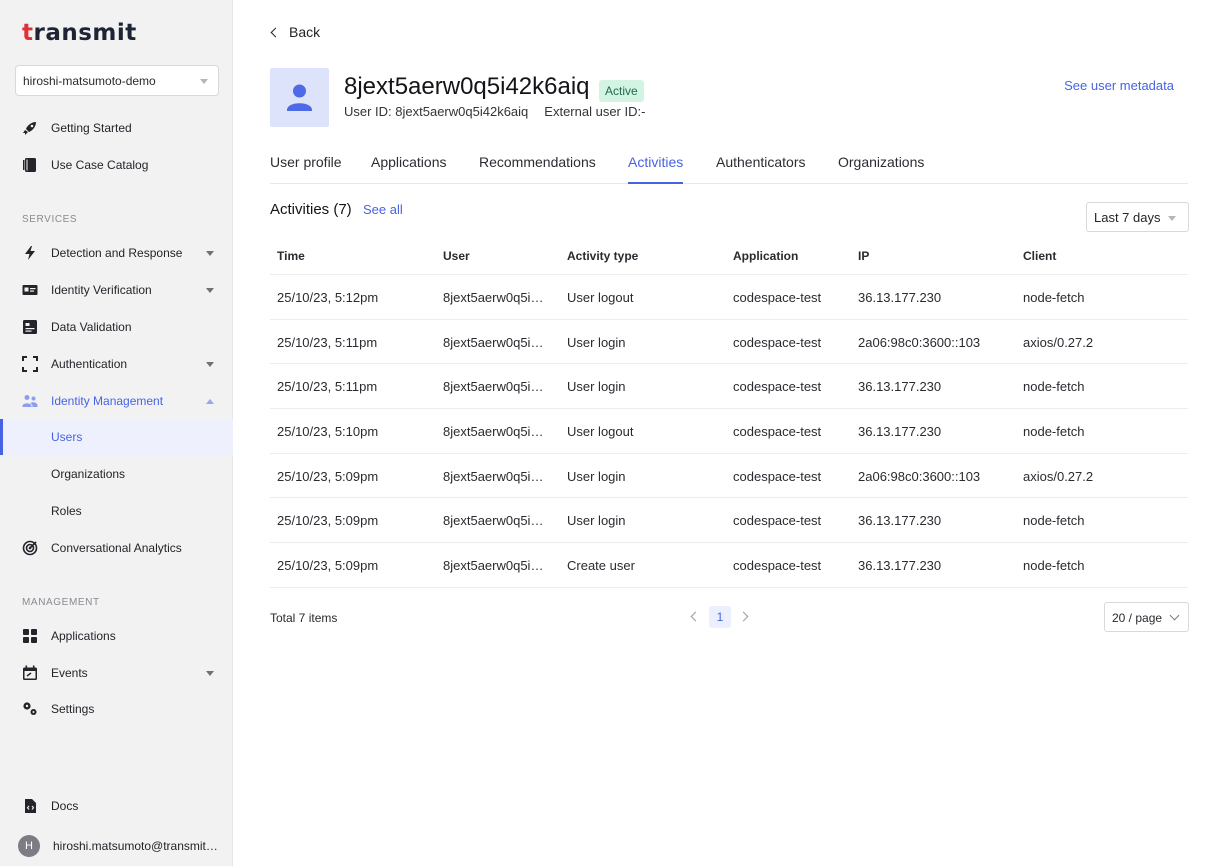  I want to click on sidebar-item-users: Users, so click(116, 437).